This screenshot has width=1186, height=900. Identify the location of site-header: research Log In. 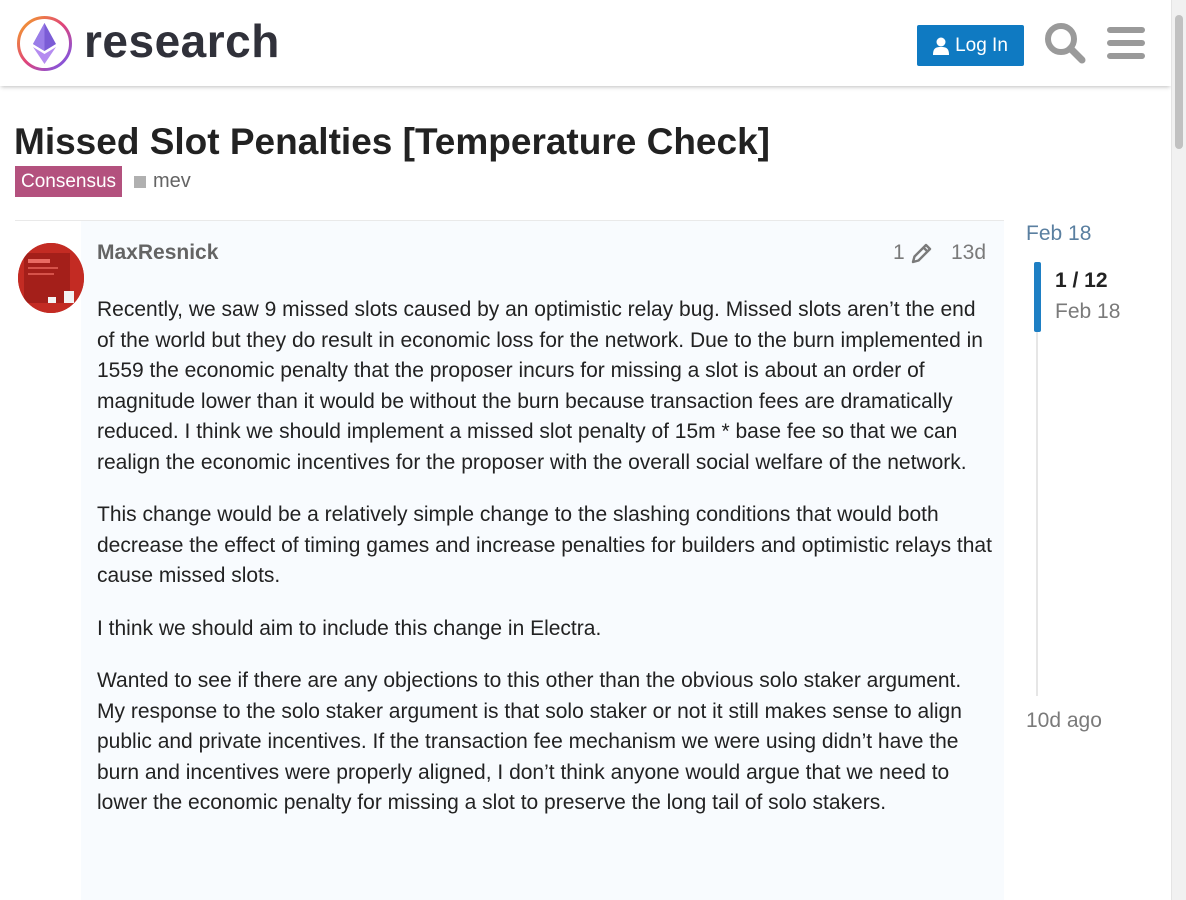
(585, 43).